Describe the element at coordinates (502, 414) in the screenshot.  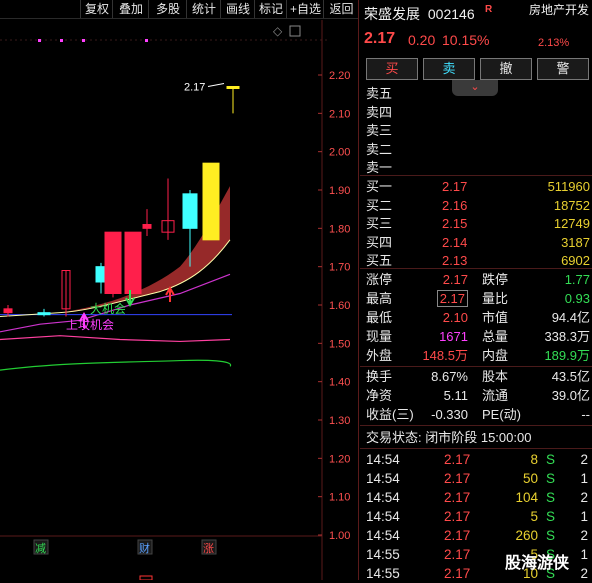
I see `fund-label: PE(动)` at that location.